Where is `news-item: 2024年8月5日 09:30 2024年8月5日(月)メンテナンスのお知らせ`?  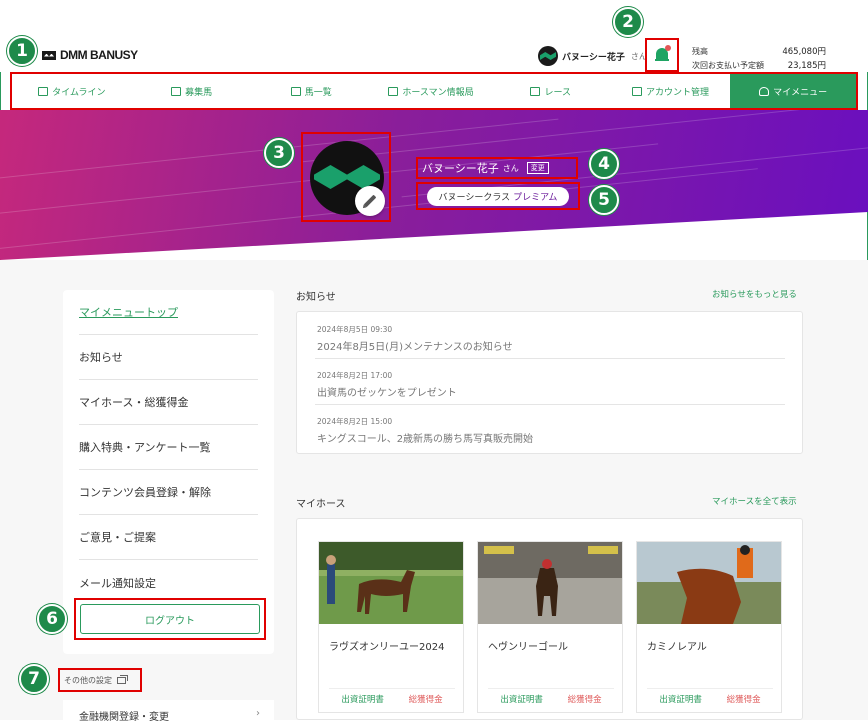 news-item: 2024年8月5日 09:30 2024年8月5日(月)メンテナンスのお知らせ is located at coordinates (550, 337).